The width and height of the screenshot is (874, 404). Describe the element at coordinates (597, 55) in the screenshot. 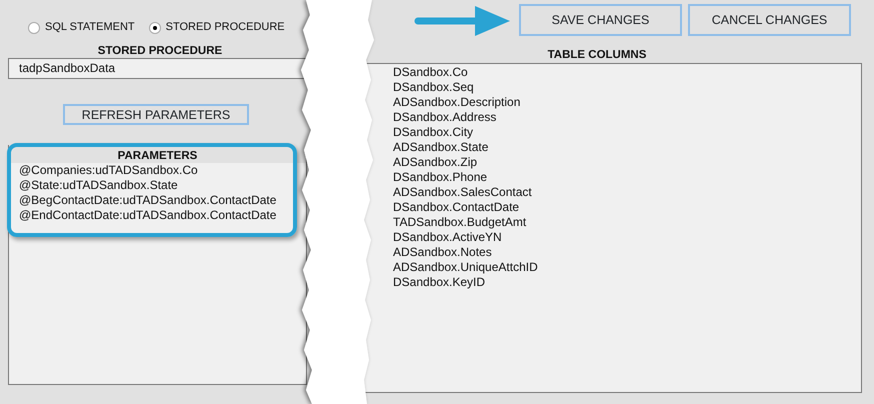

I see `list-heading: TABLE COLUMNS` at that location.